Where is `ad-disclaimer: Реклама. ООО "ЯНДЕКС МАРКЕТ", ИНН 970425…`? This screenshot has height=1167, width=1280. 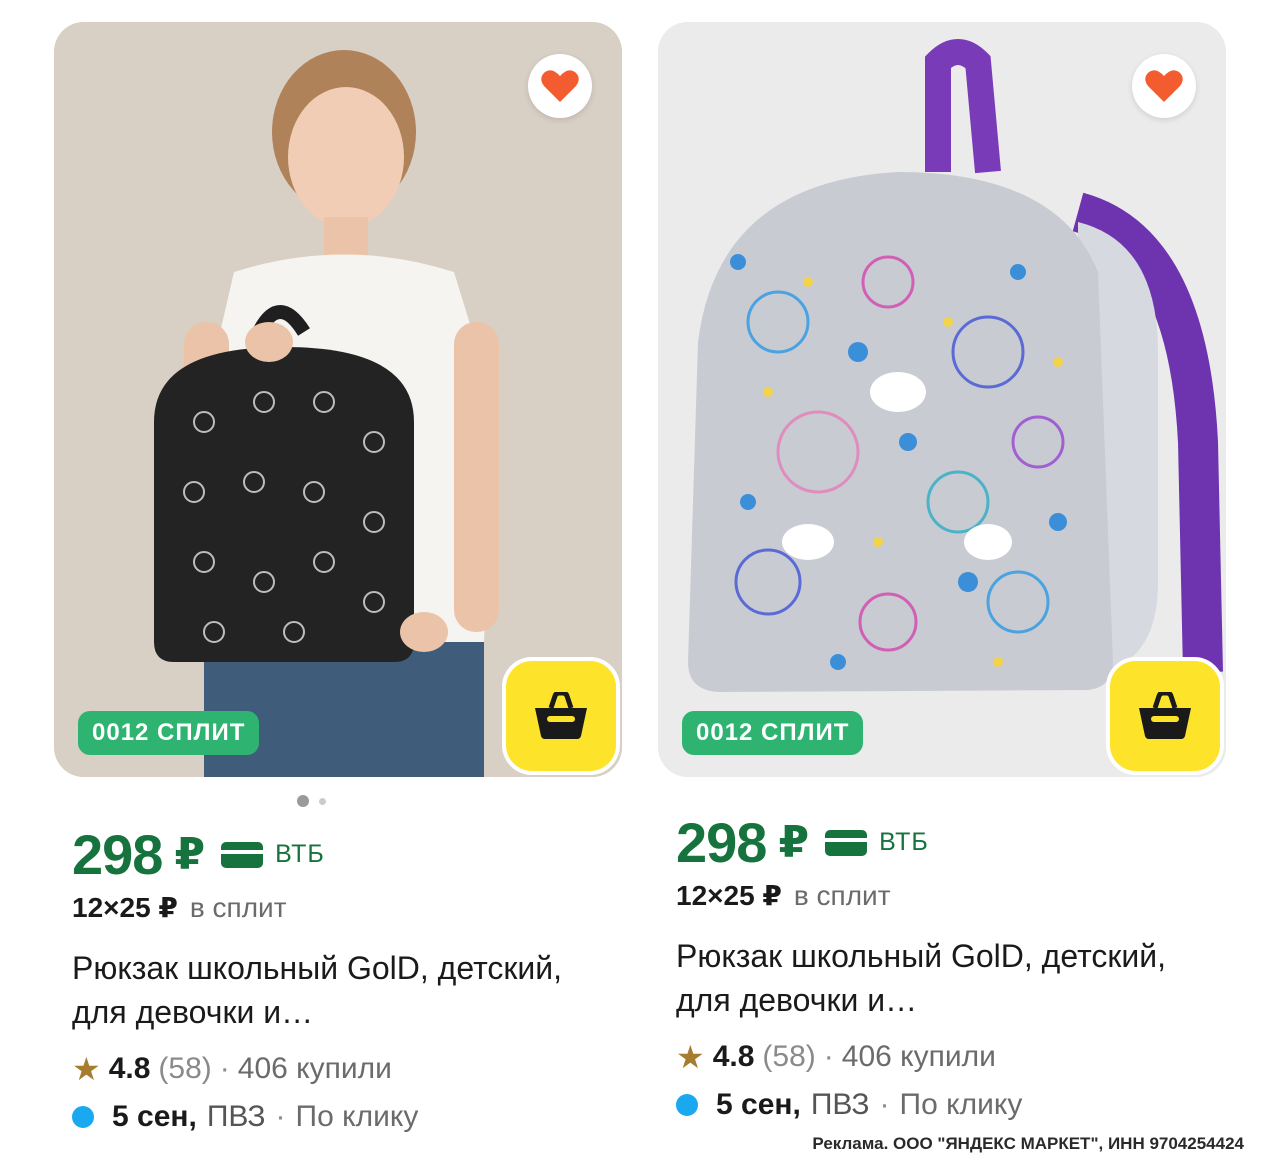 ad-disclaimer: Реклама. ООО "ЯНДЕКС МАРКЕТ", ИНН 970425… is located at coordinates (1028, 1144).